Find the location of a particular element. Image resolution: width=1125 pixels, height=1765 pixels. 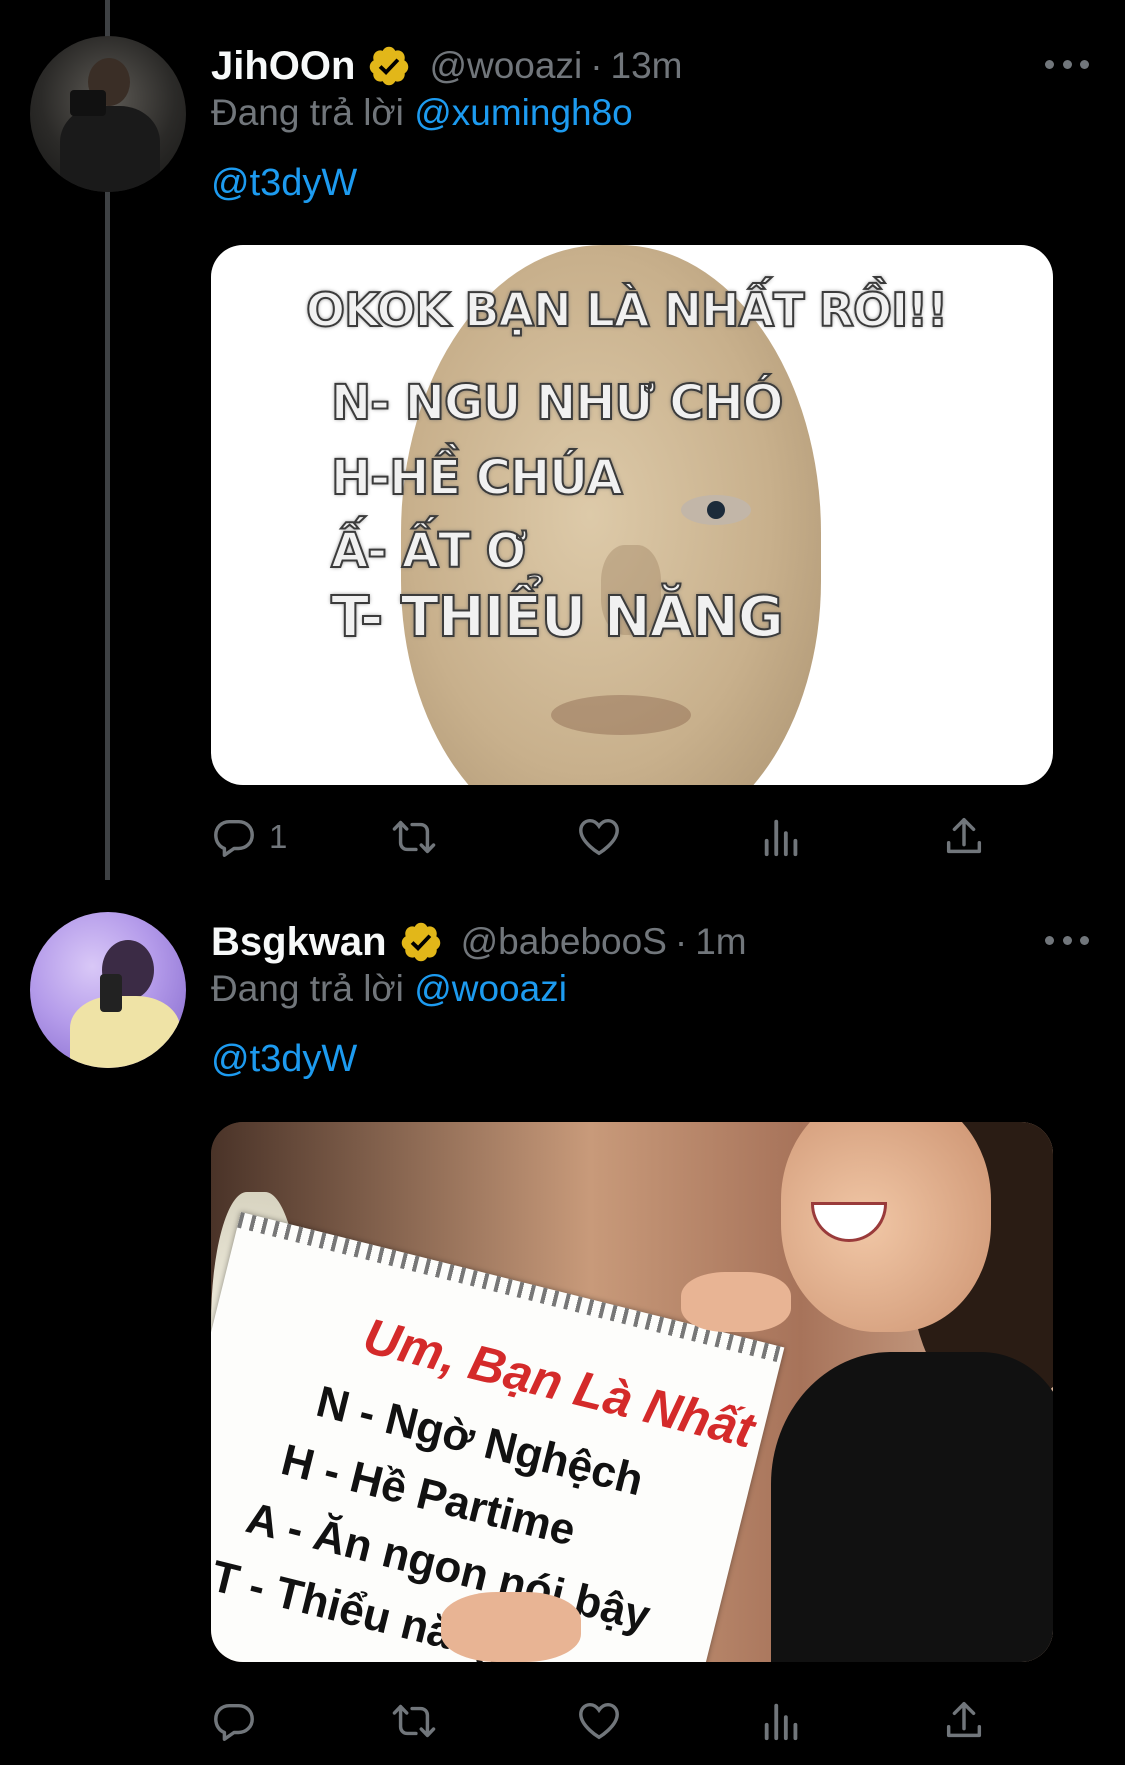

reply-count: 1 is located at coordinates (278, 836).